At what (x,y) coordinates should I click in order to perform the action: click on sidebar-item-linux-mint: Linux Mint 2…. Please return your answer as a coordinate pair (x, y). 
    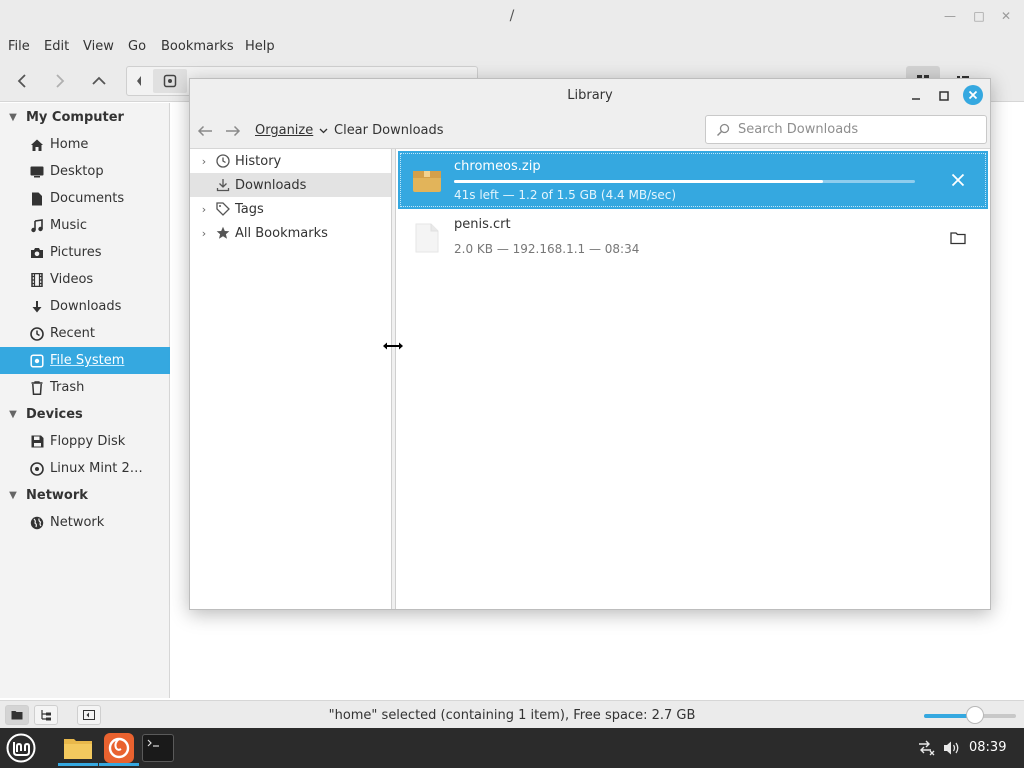
    Looking at the image, I should click on (85, 468).